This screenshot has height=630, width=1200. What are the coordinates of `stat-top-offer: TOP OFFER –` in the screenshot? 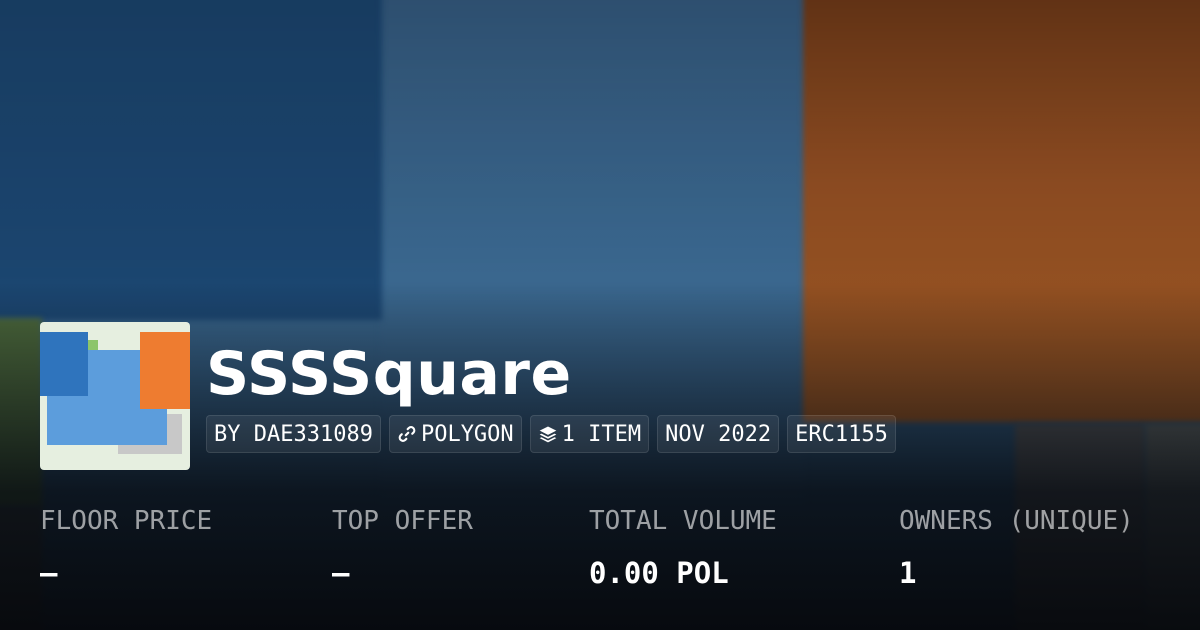 It's located at (402, 548).